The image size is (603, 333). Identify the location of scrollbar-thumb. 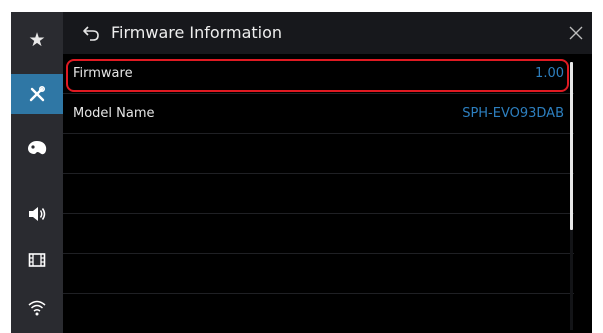
(571, 146).